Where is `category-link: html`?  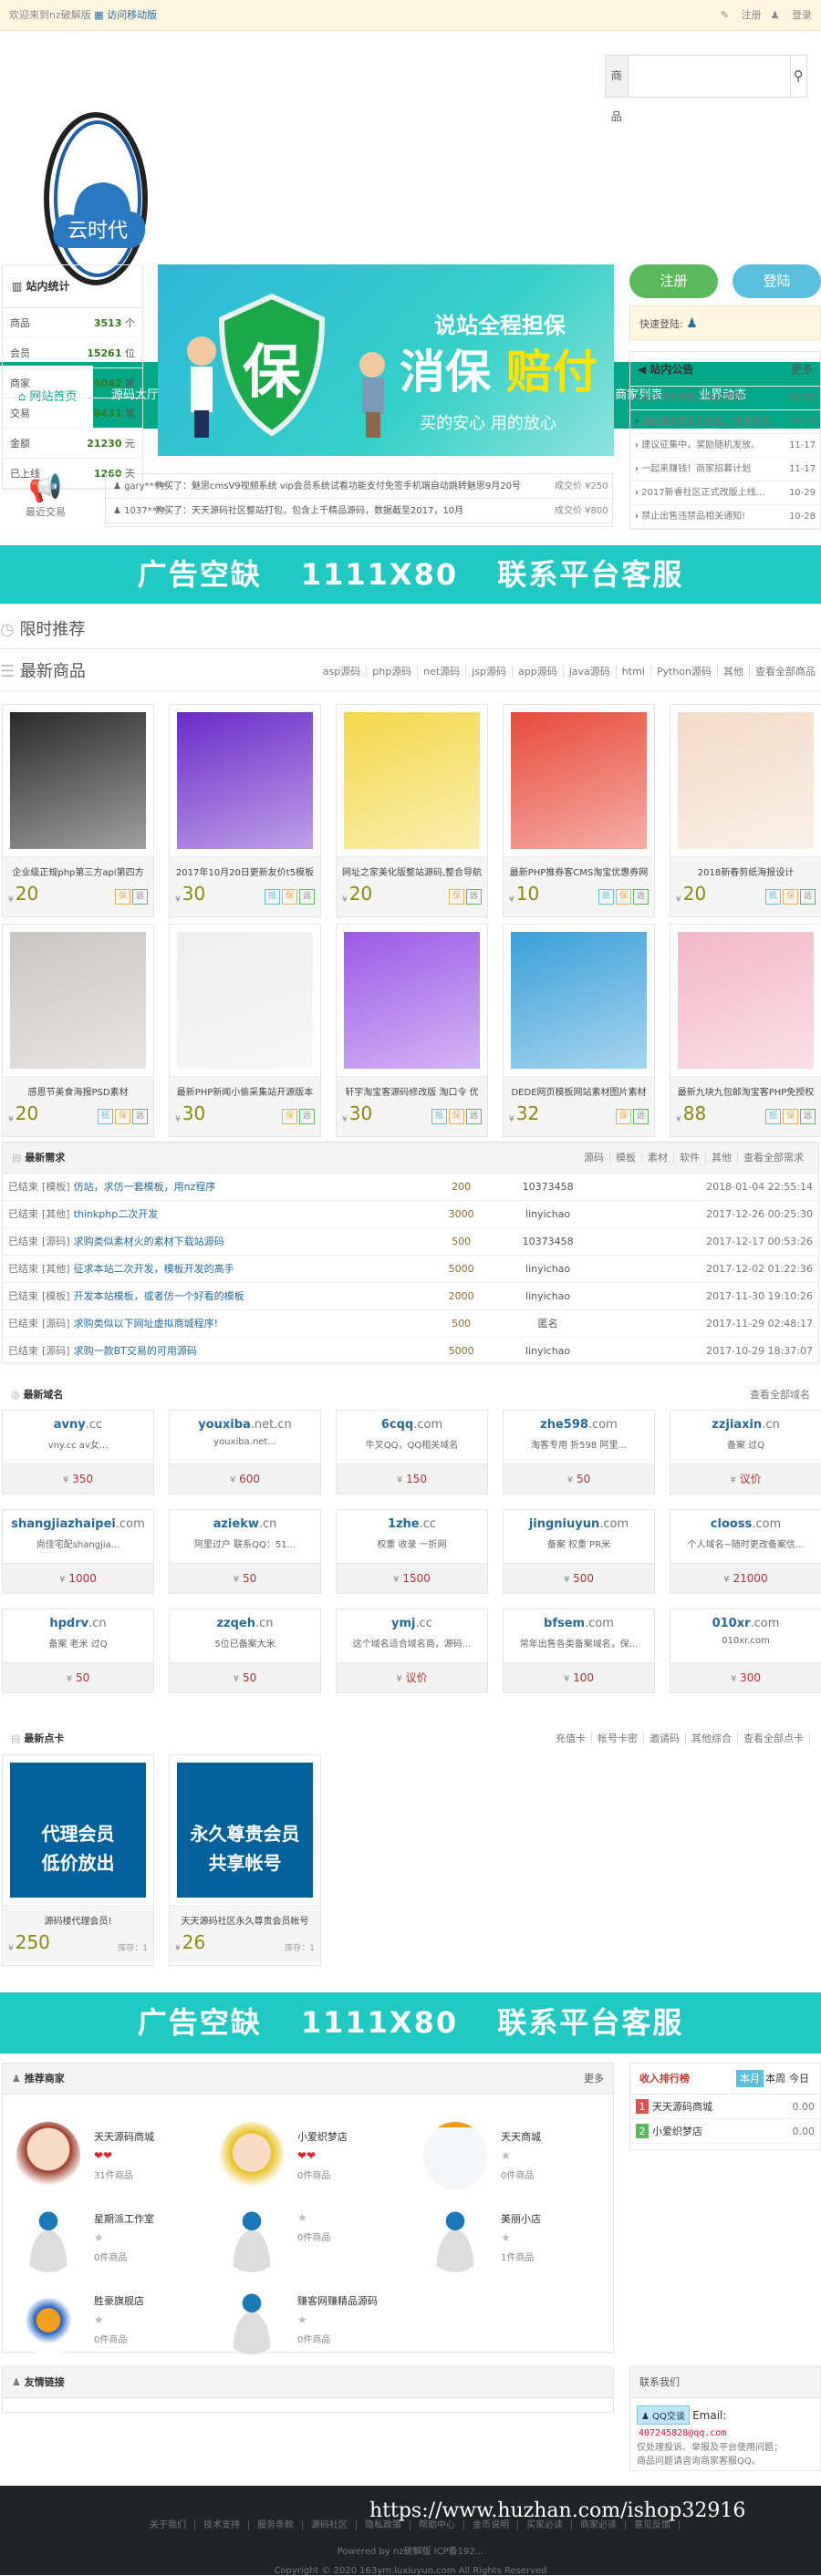 category-link: html is located at coordinates (633, 672).